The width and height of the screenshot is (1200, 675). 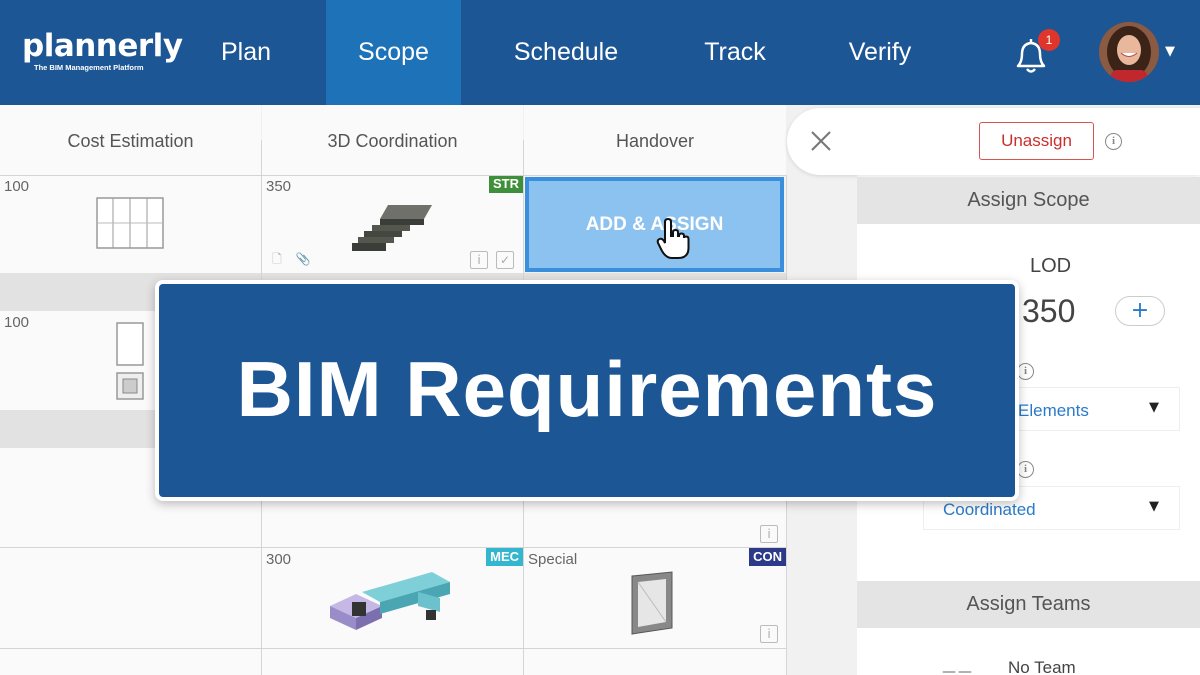 I want to click on nav-scope: Scope, so click(x=393, y=52).